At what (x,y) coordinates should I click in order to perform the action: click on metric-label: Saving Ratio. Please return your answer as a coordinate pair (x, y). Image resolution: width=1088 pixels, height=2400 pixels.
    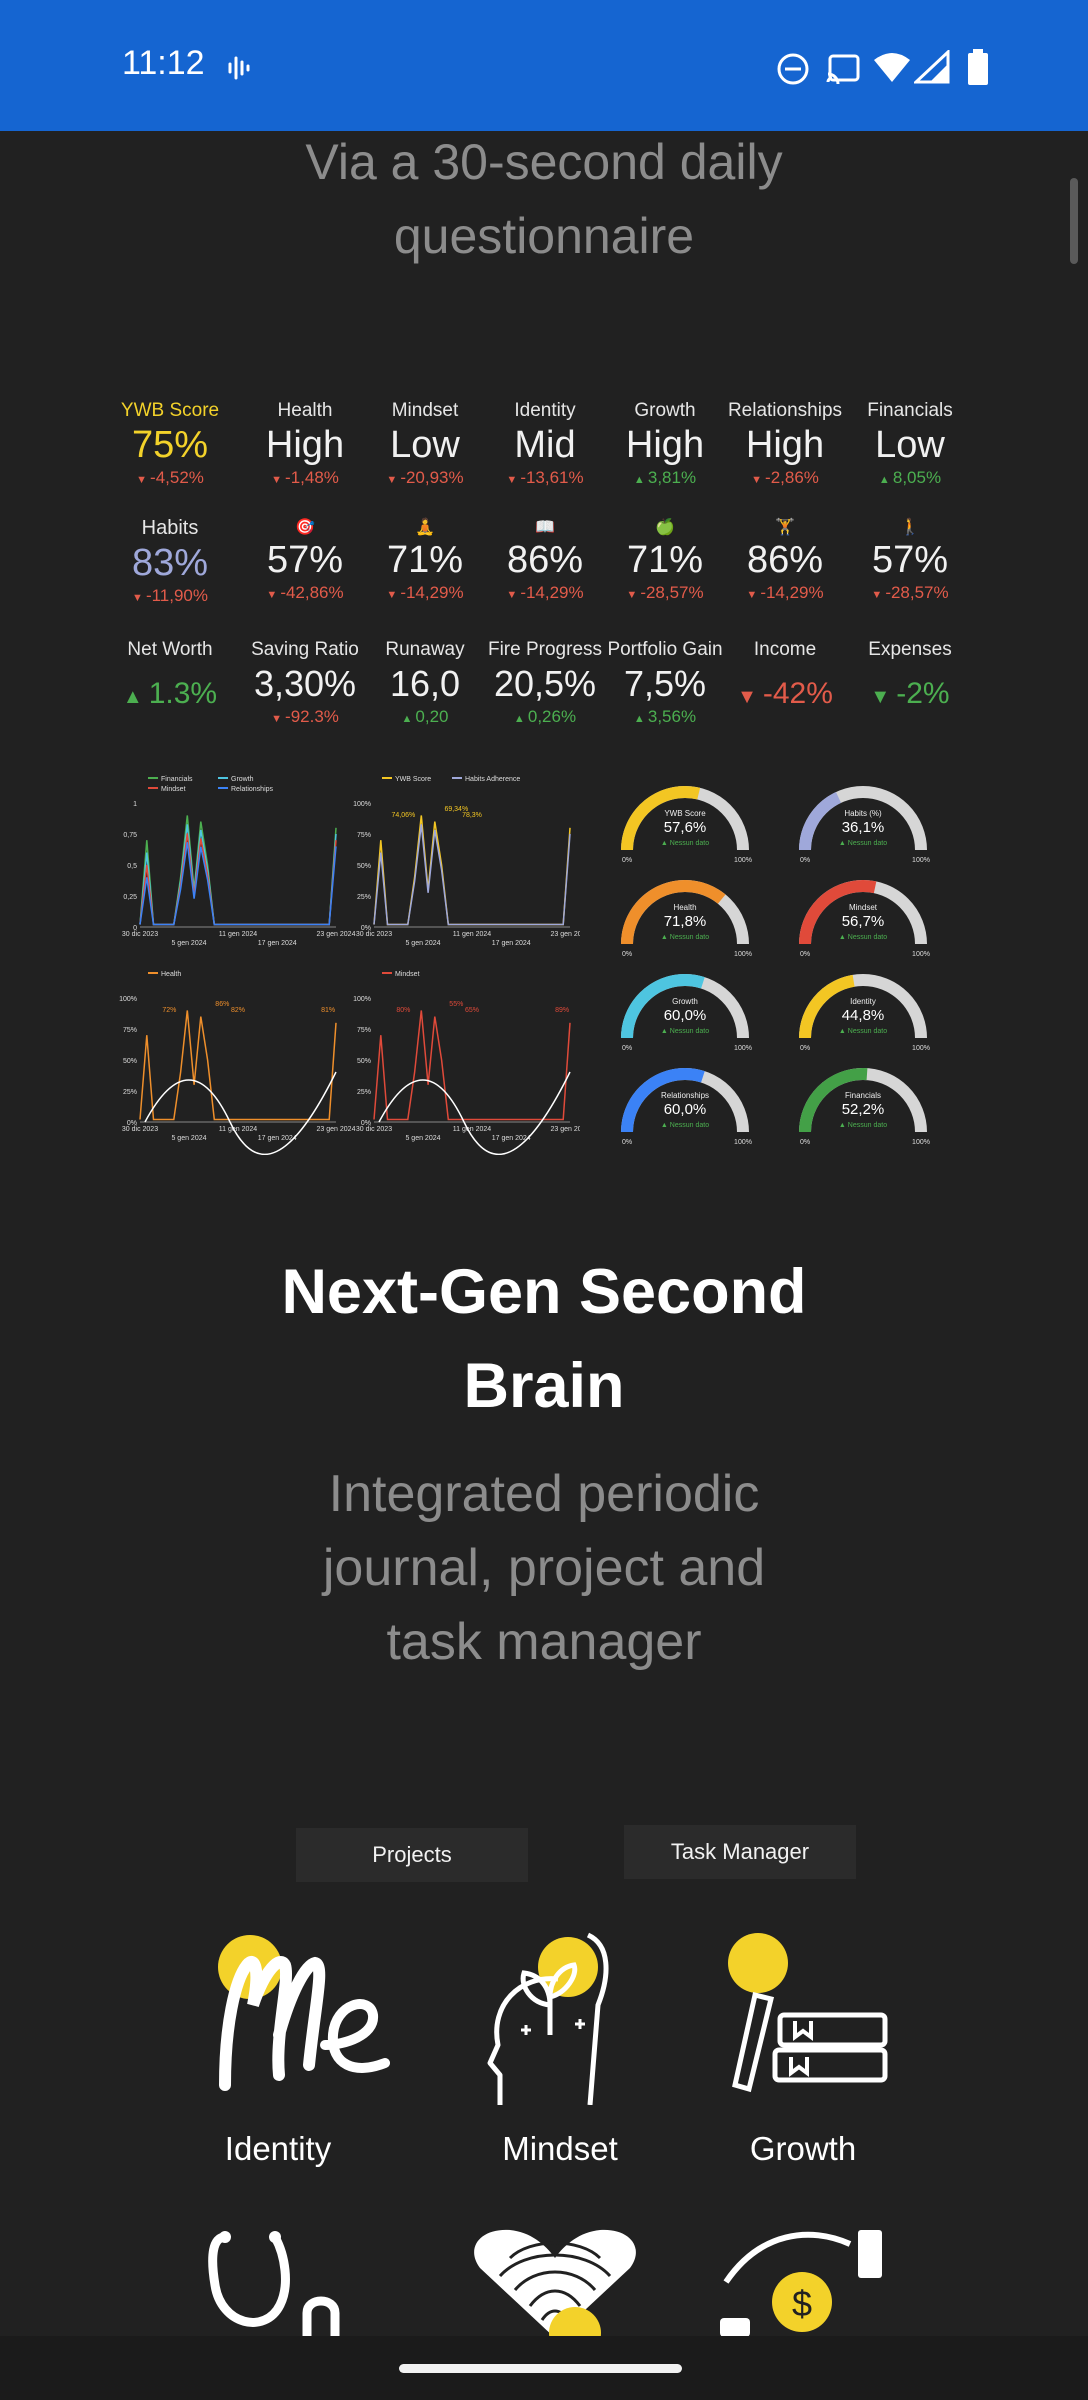
    Looking at the image, I should click on (305, 649).